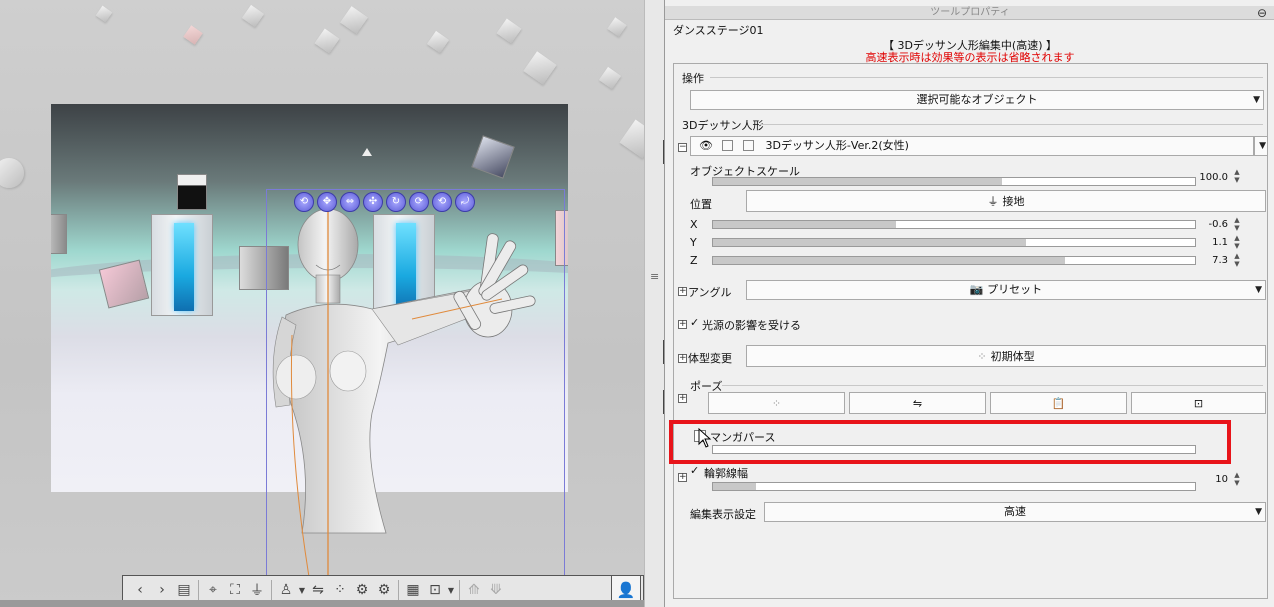  Describe the element at coordinates (1237, 260) in the screenshot. I see `position-z-spinner: ▲ ▼` at that location.